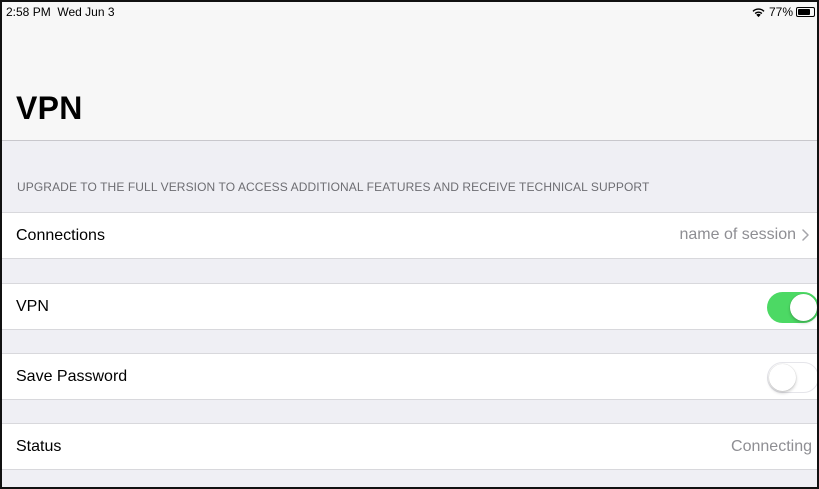 Image resolution: width=819 pixels, height=489 pixels. Describe the element at coordinates (39, 446) in the screenshot. I see `status-label: Status` at that location.